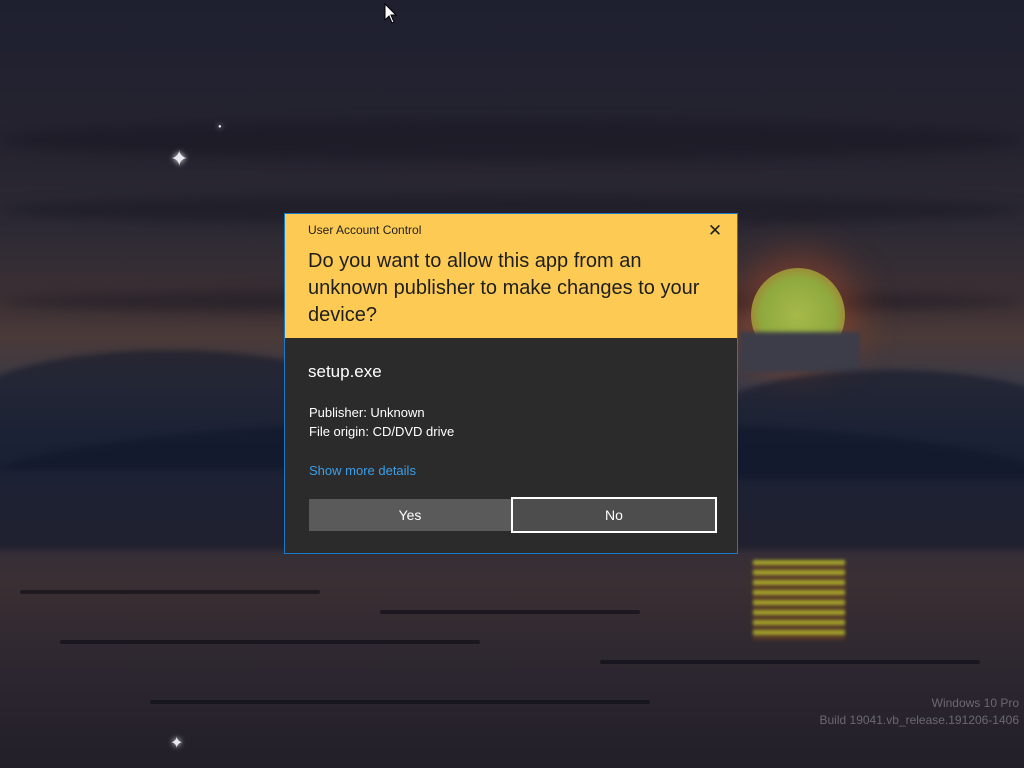 The image size is (1024, 768). Describe the element at coordinates (799, 600) in the screenshot. I see `sun-reflection` at that location.